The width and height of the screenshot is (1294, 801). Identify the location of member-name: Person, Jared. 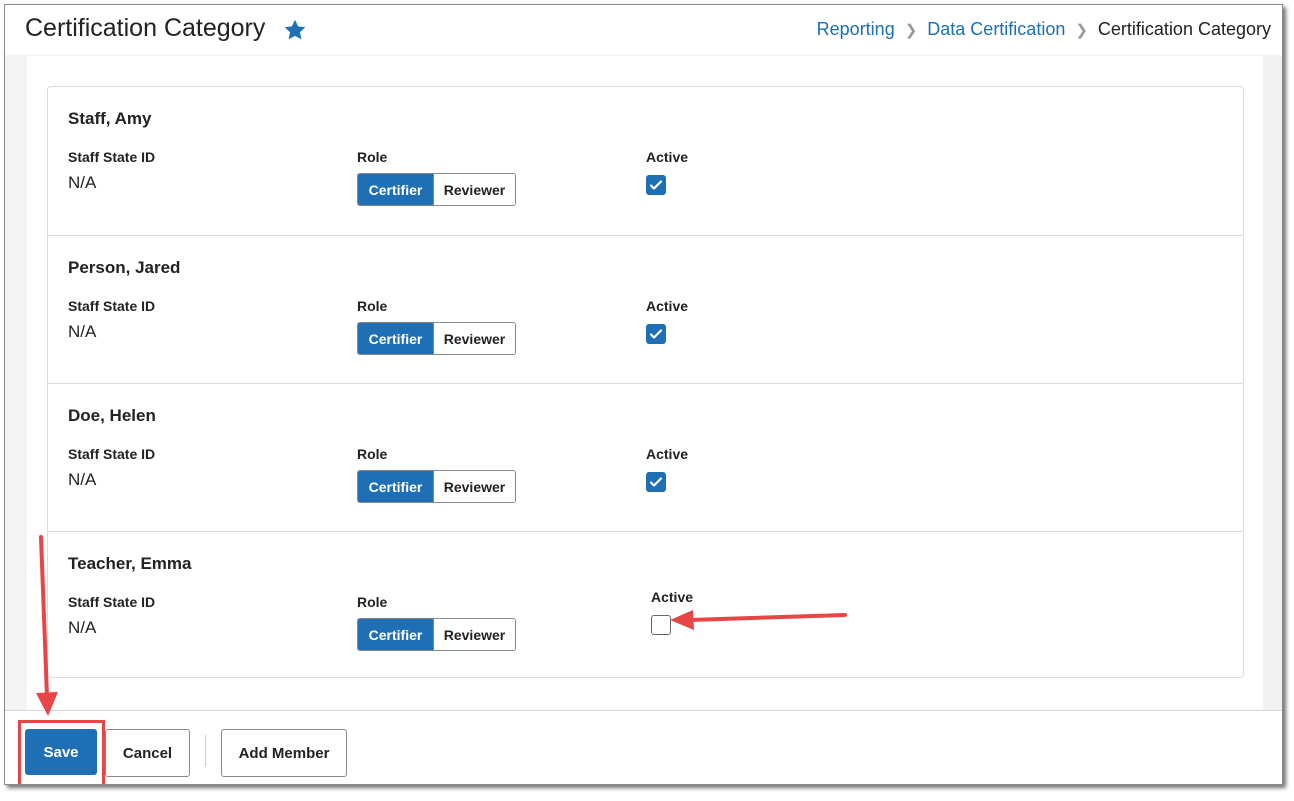
(124, 267).